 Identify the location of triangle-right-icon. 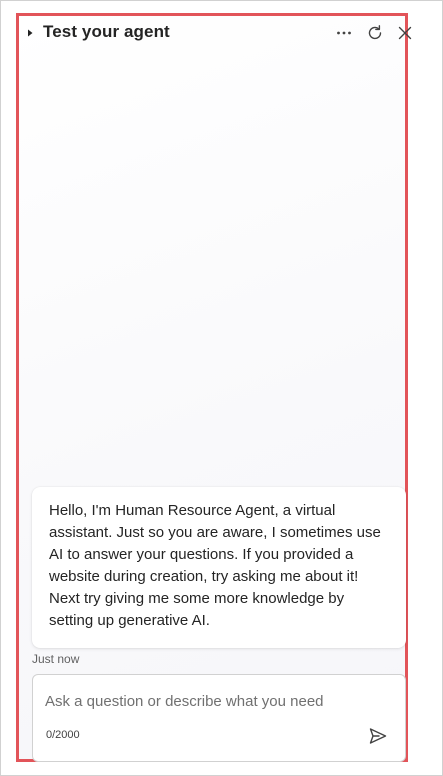
(30, 32).